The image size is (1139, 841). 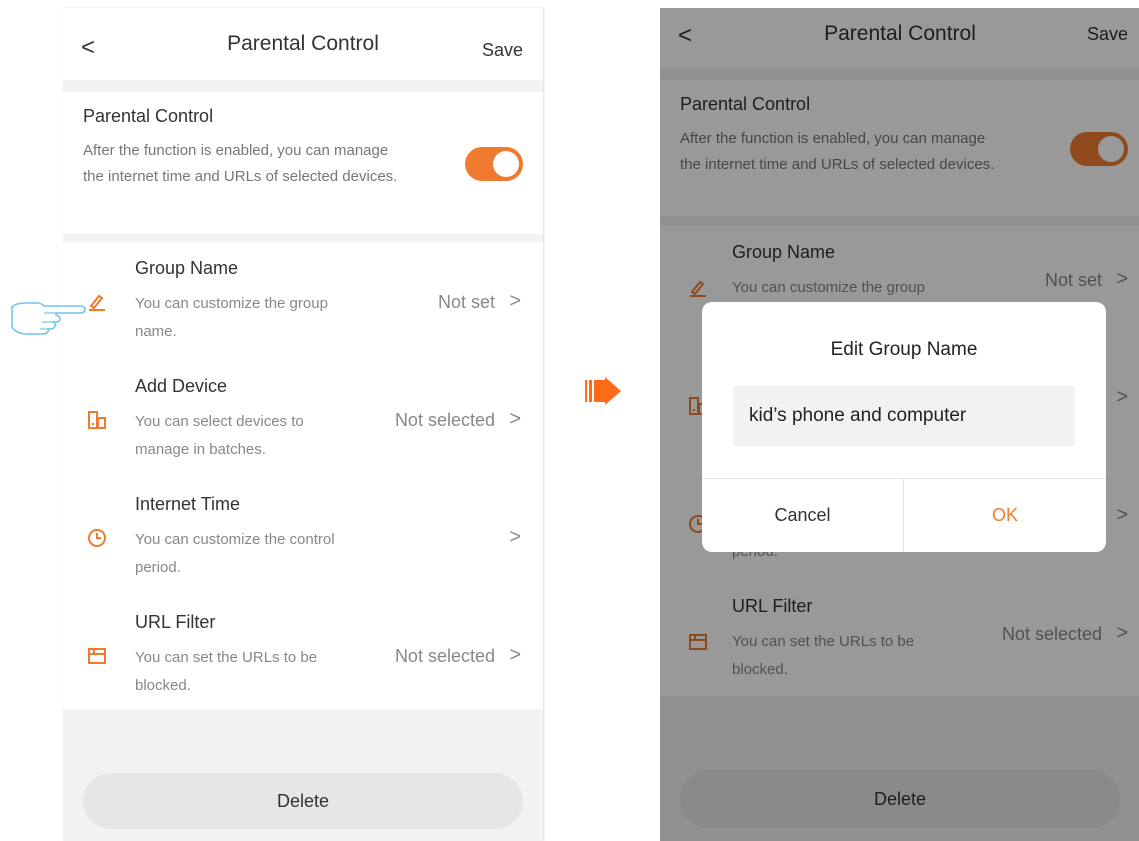 What do you see at coordinates (175, 622) in the screenshot?
I see `item-title: URL Filter` at bounding box center [175, 622].